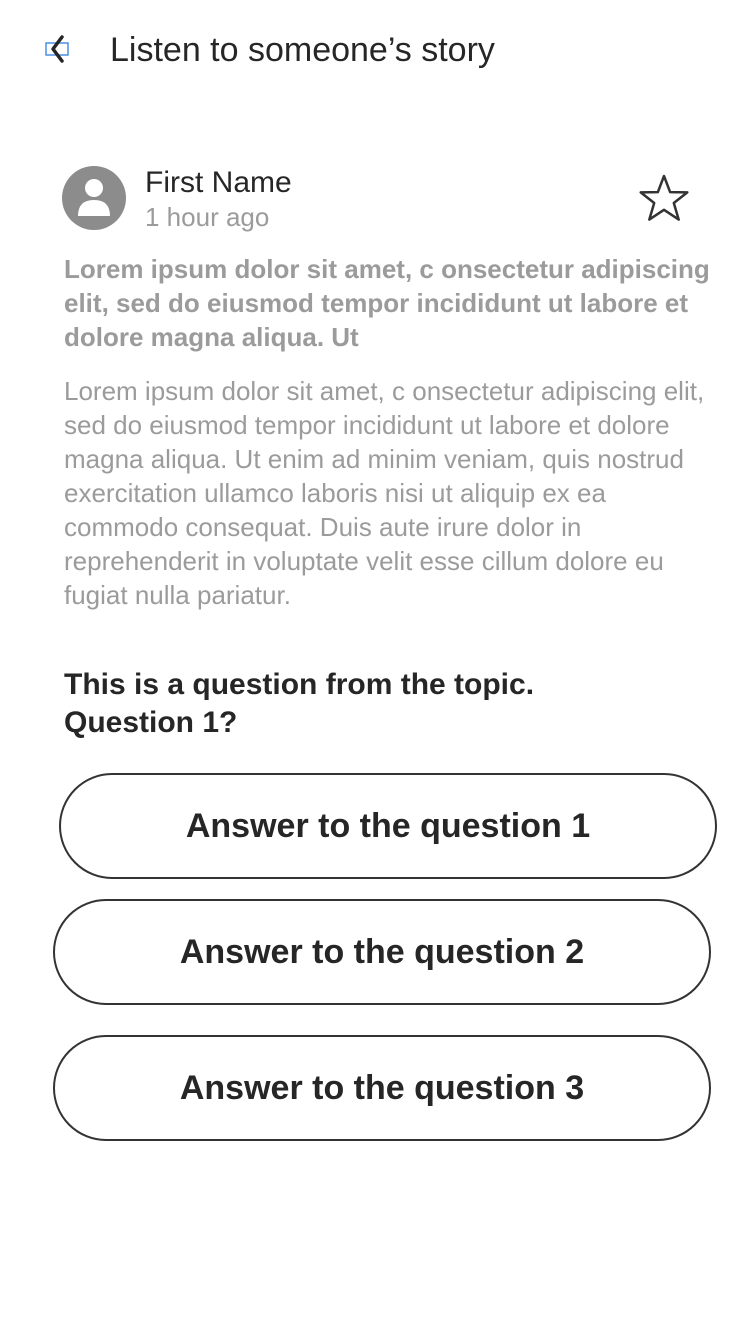 Image resolution: width=742 pixels, height=1320 pixels. I want to click on favorite-button, so click(664, 200).